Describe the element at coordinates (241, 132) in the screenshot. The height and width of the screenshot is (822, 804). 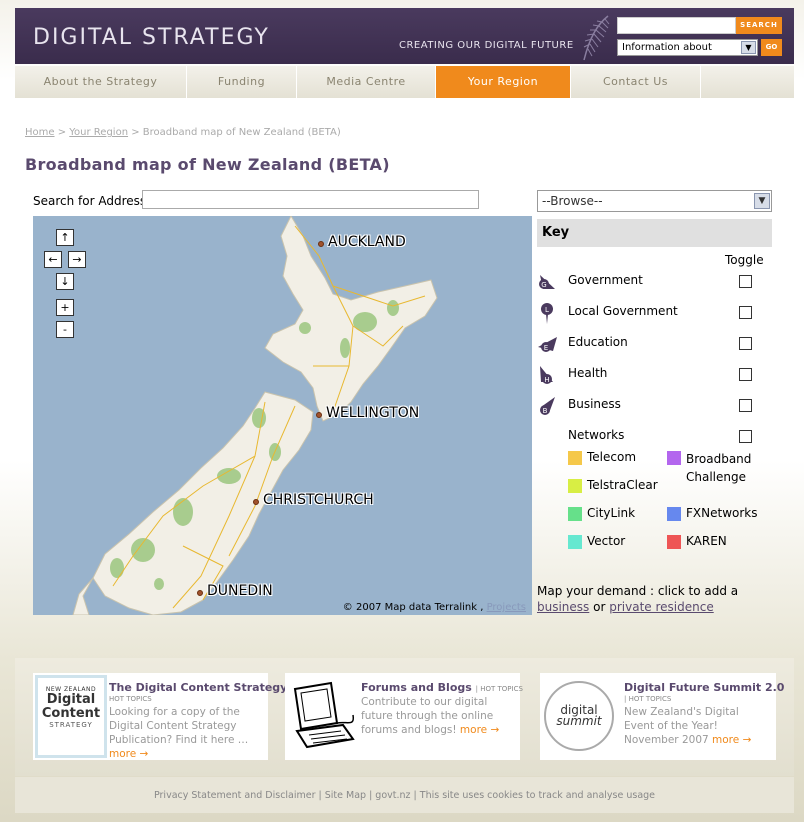
I see `breadcrumb-current: Broadband map of New Zealand (BETA)` at that location.